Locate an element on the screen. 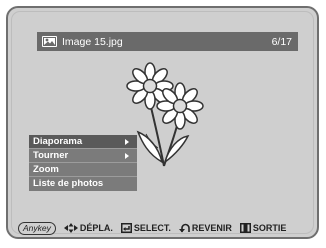 Image resolution: width=326 pixels, height=248 pixels. exit-hint: SORTIE is located at coordinates (263, 228).